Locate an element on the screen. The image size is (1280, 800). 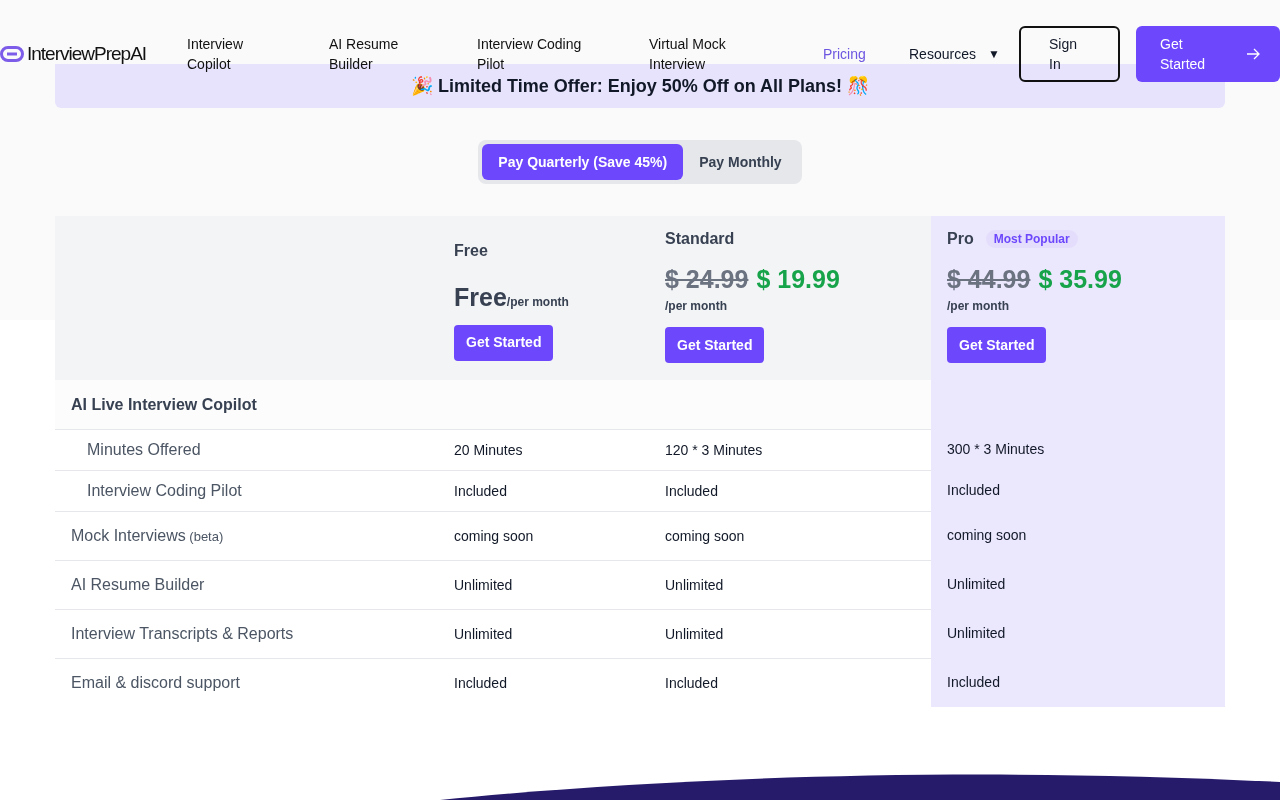
nav-link: Interview Copilot is located at coordinates (258, 54).